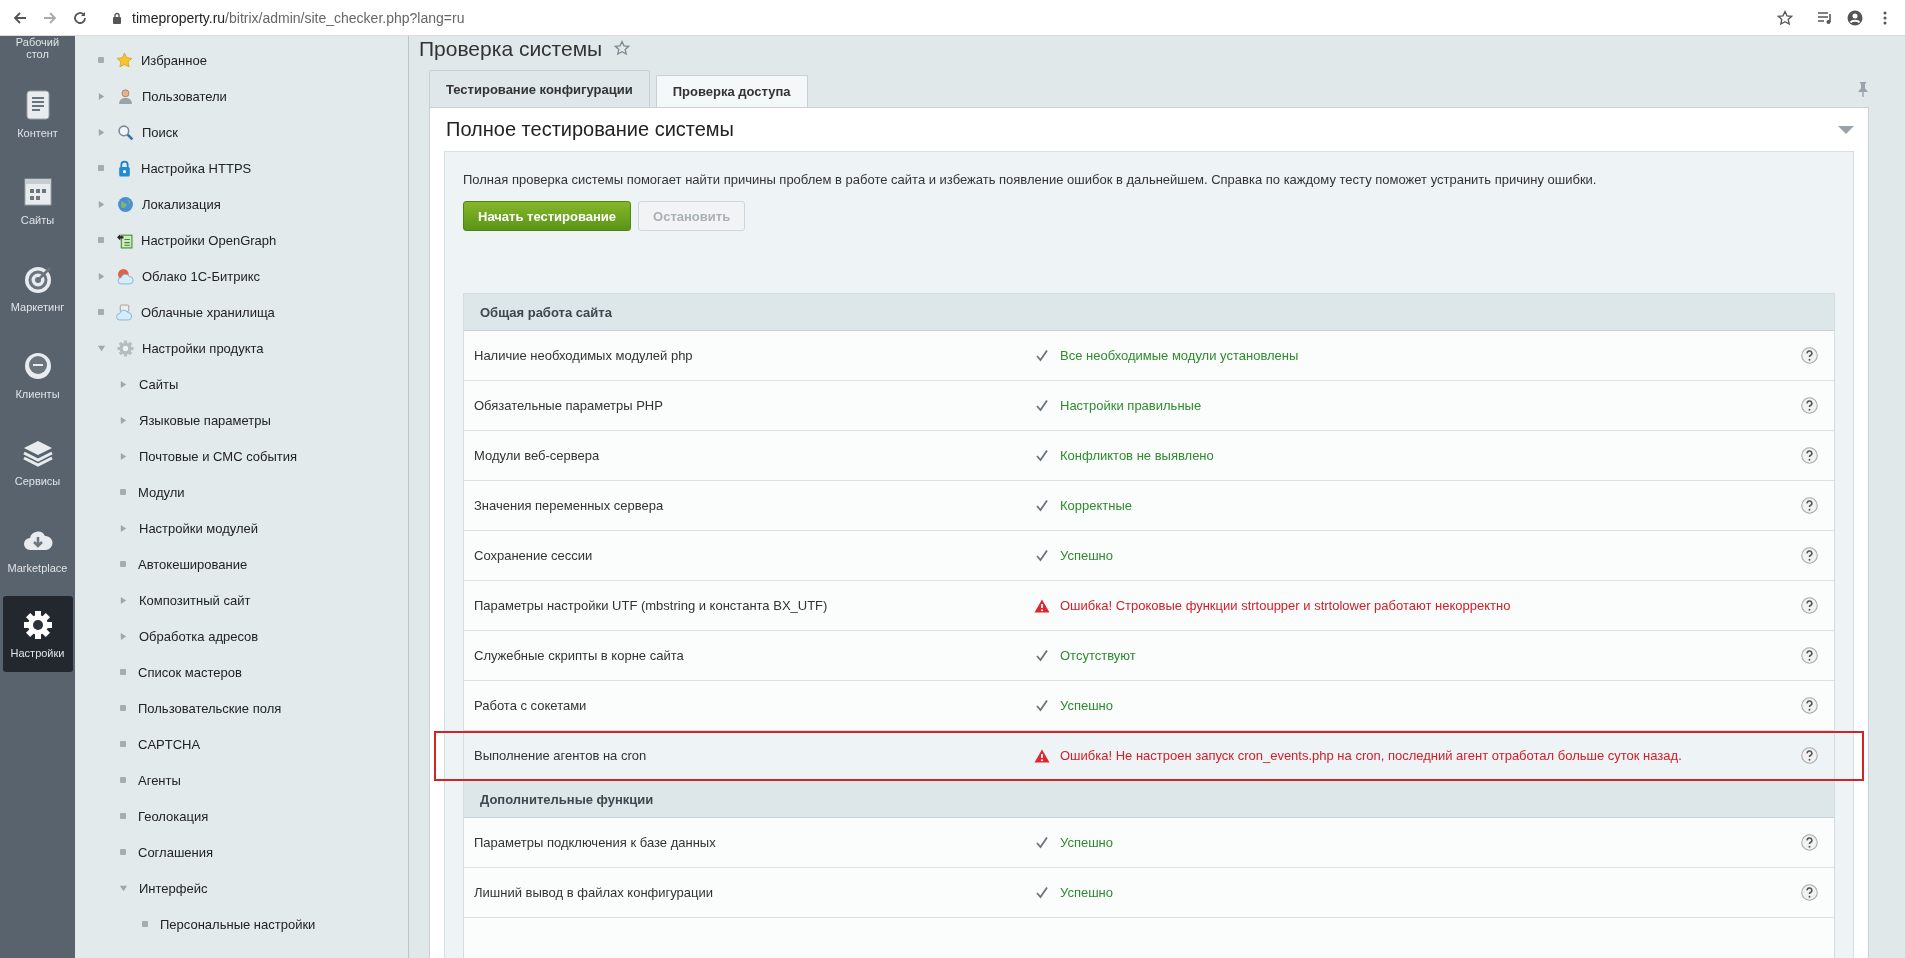 The width and height of the screenshot is (1905, 958). What do you see at coordinates (37, 288) in the screenshot?
I see `sidebar-item: Маркетинг` at bounding box center [37, 288].